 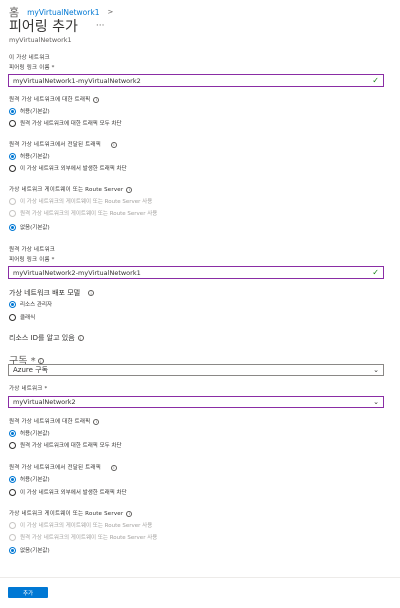 I want to click on remote-remote-access-allow: 허용(기본값), so click(x=29, y=433).